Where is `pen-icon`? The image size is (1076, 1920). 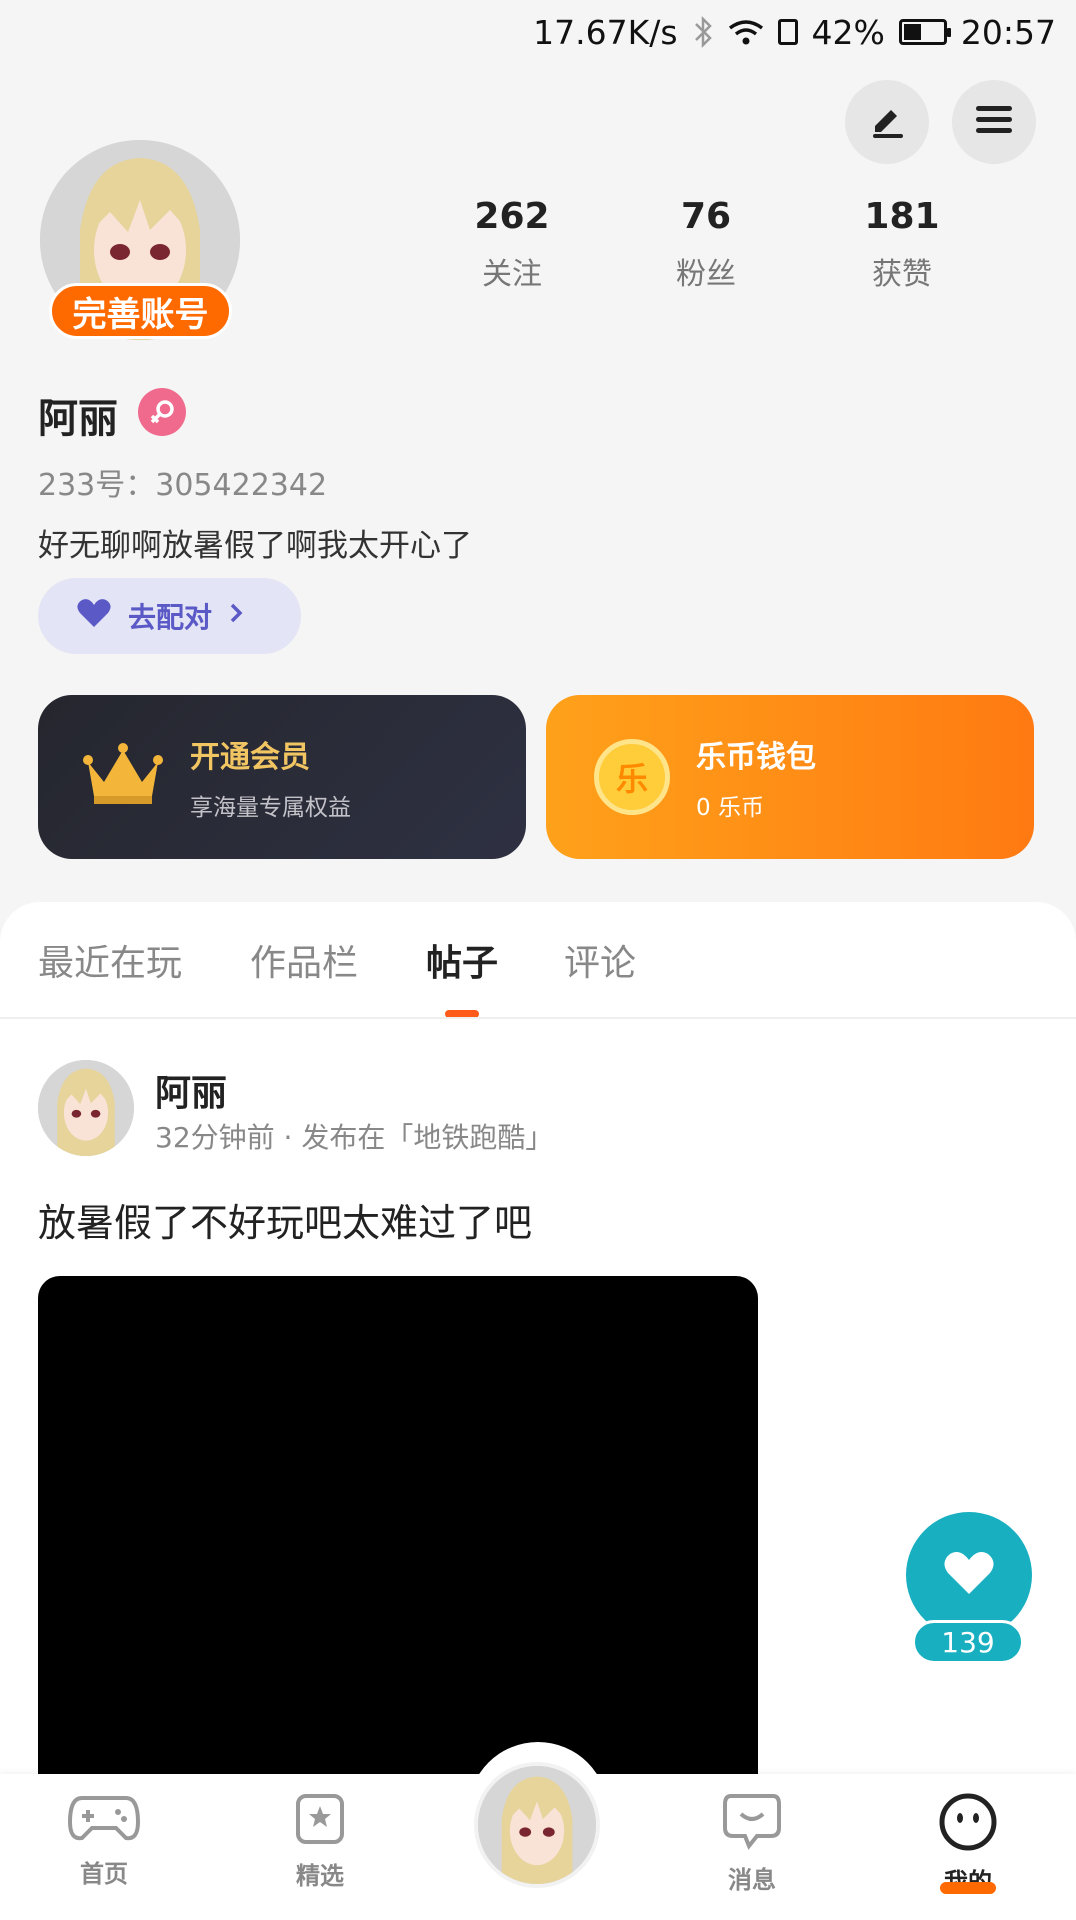 pen-icon is located at coordinates (887, 122).